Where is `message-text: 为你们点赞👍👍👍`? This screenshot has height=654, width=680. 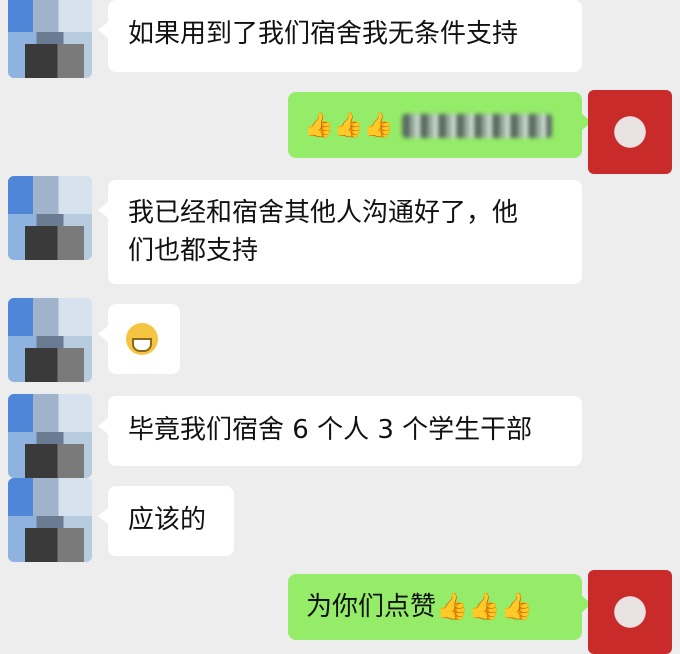 message-text: 为你们点赞👍👍👍 is located at coordinates (420, 607).